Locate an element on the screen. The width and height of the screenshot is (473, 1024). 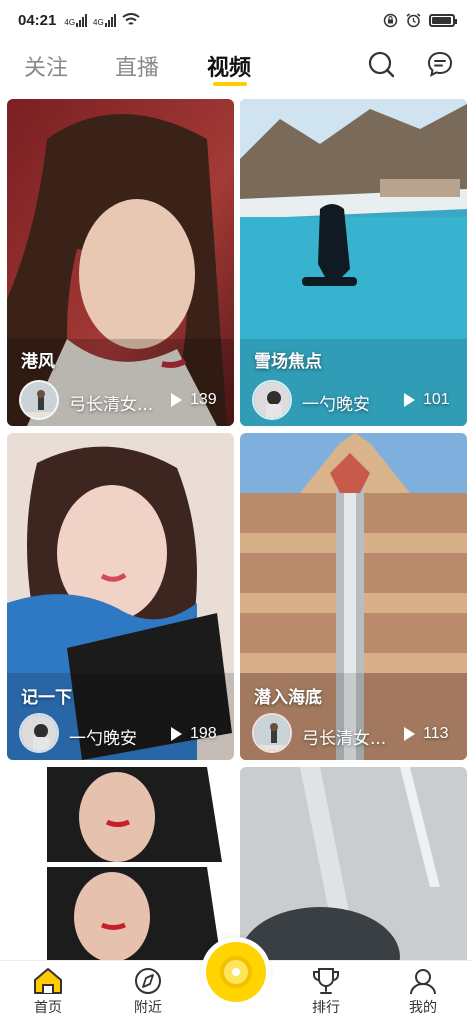
video-title: 雪场焦点 is located at coordinates (288, 362).